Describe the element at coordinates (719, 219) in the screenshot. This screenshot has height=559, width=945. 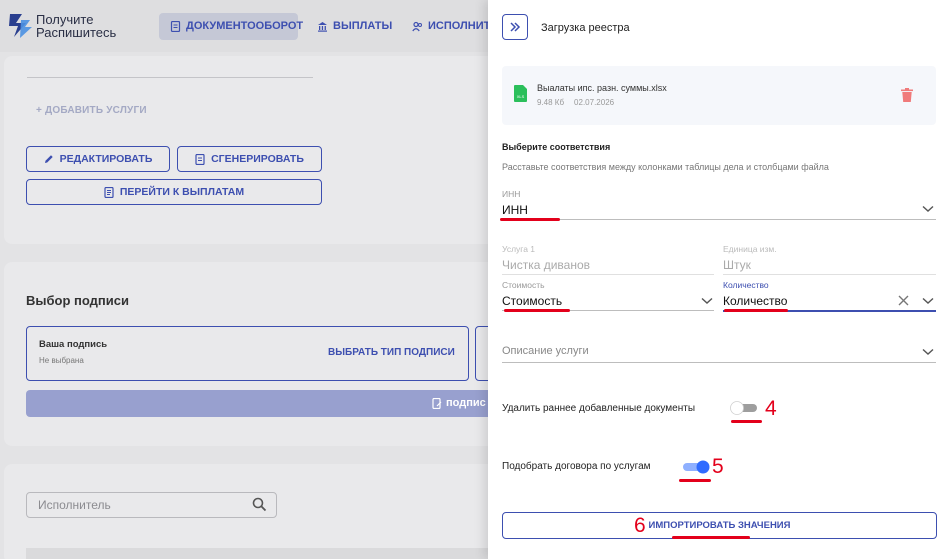
I see `inn-field-underline` at that location.